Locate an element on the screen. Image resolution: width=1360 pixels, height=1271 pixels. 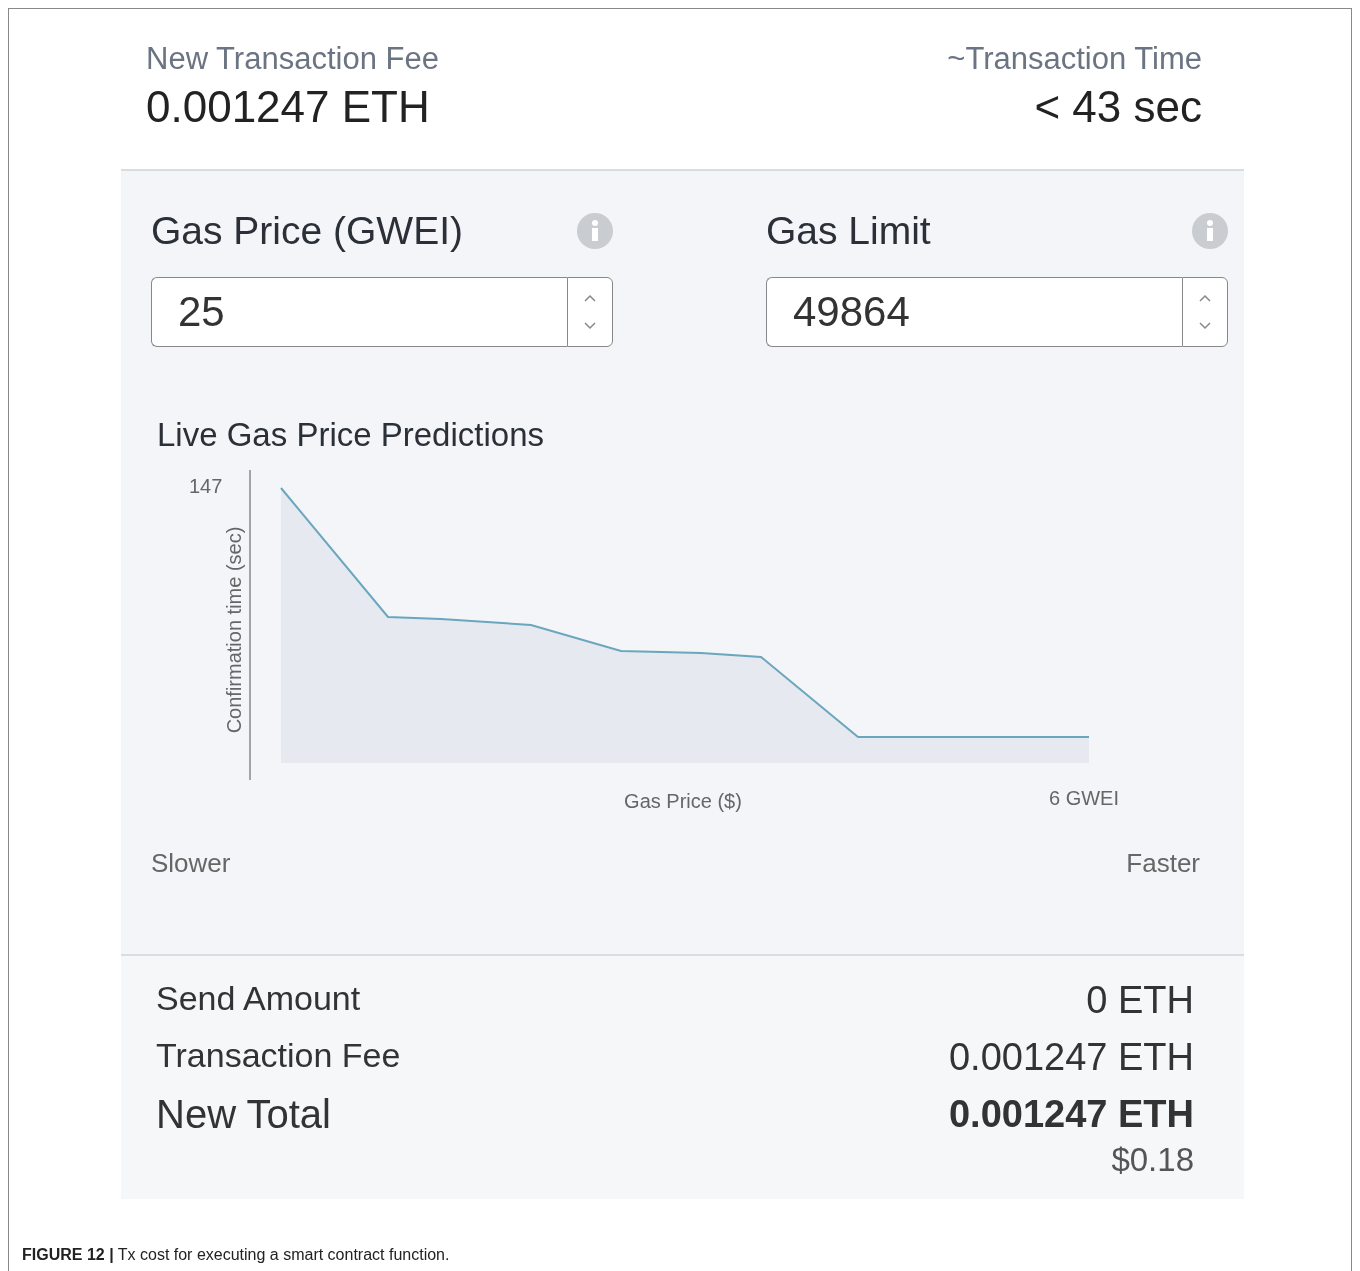
x-axis-label: Gas Price ($) is located at coordinates (683, 801).